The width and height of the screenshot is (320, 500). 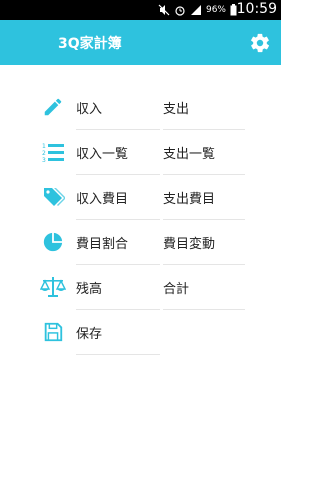 I want to click on income-category-label: 収入費目, so click(x=102, y=199).